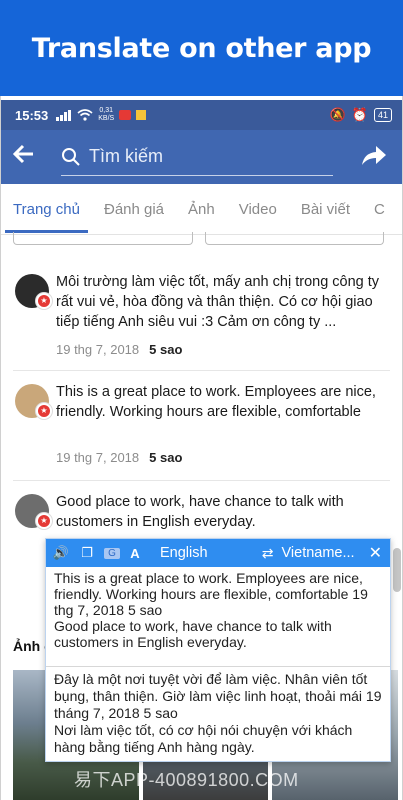 This screenshot has width=403, height=800. Describe the element at coordinates (112, 553) in the screenshot. I see `google-translate-icon: G` at that location.